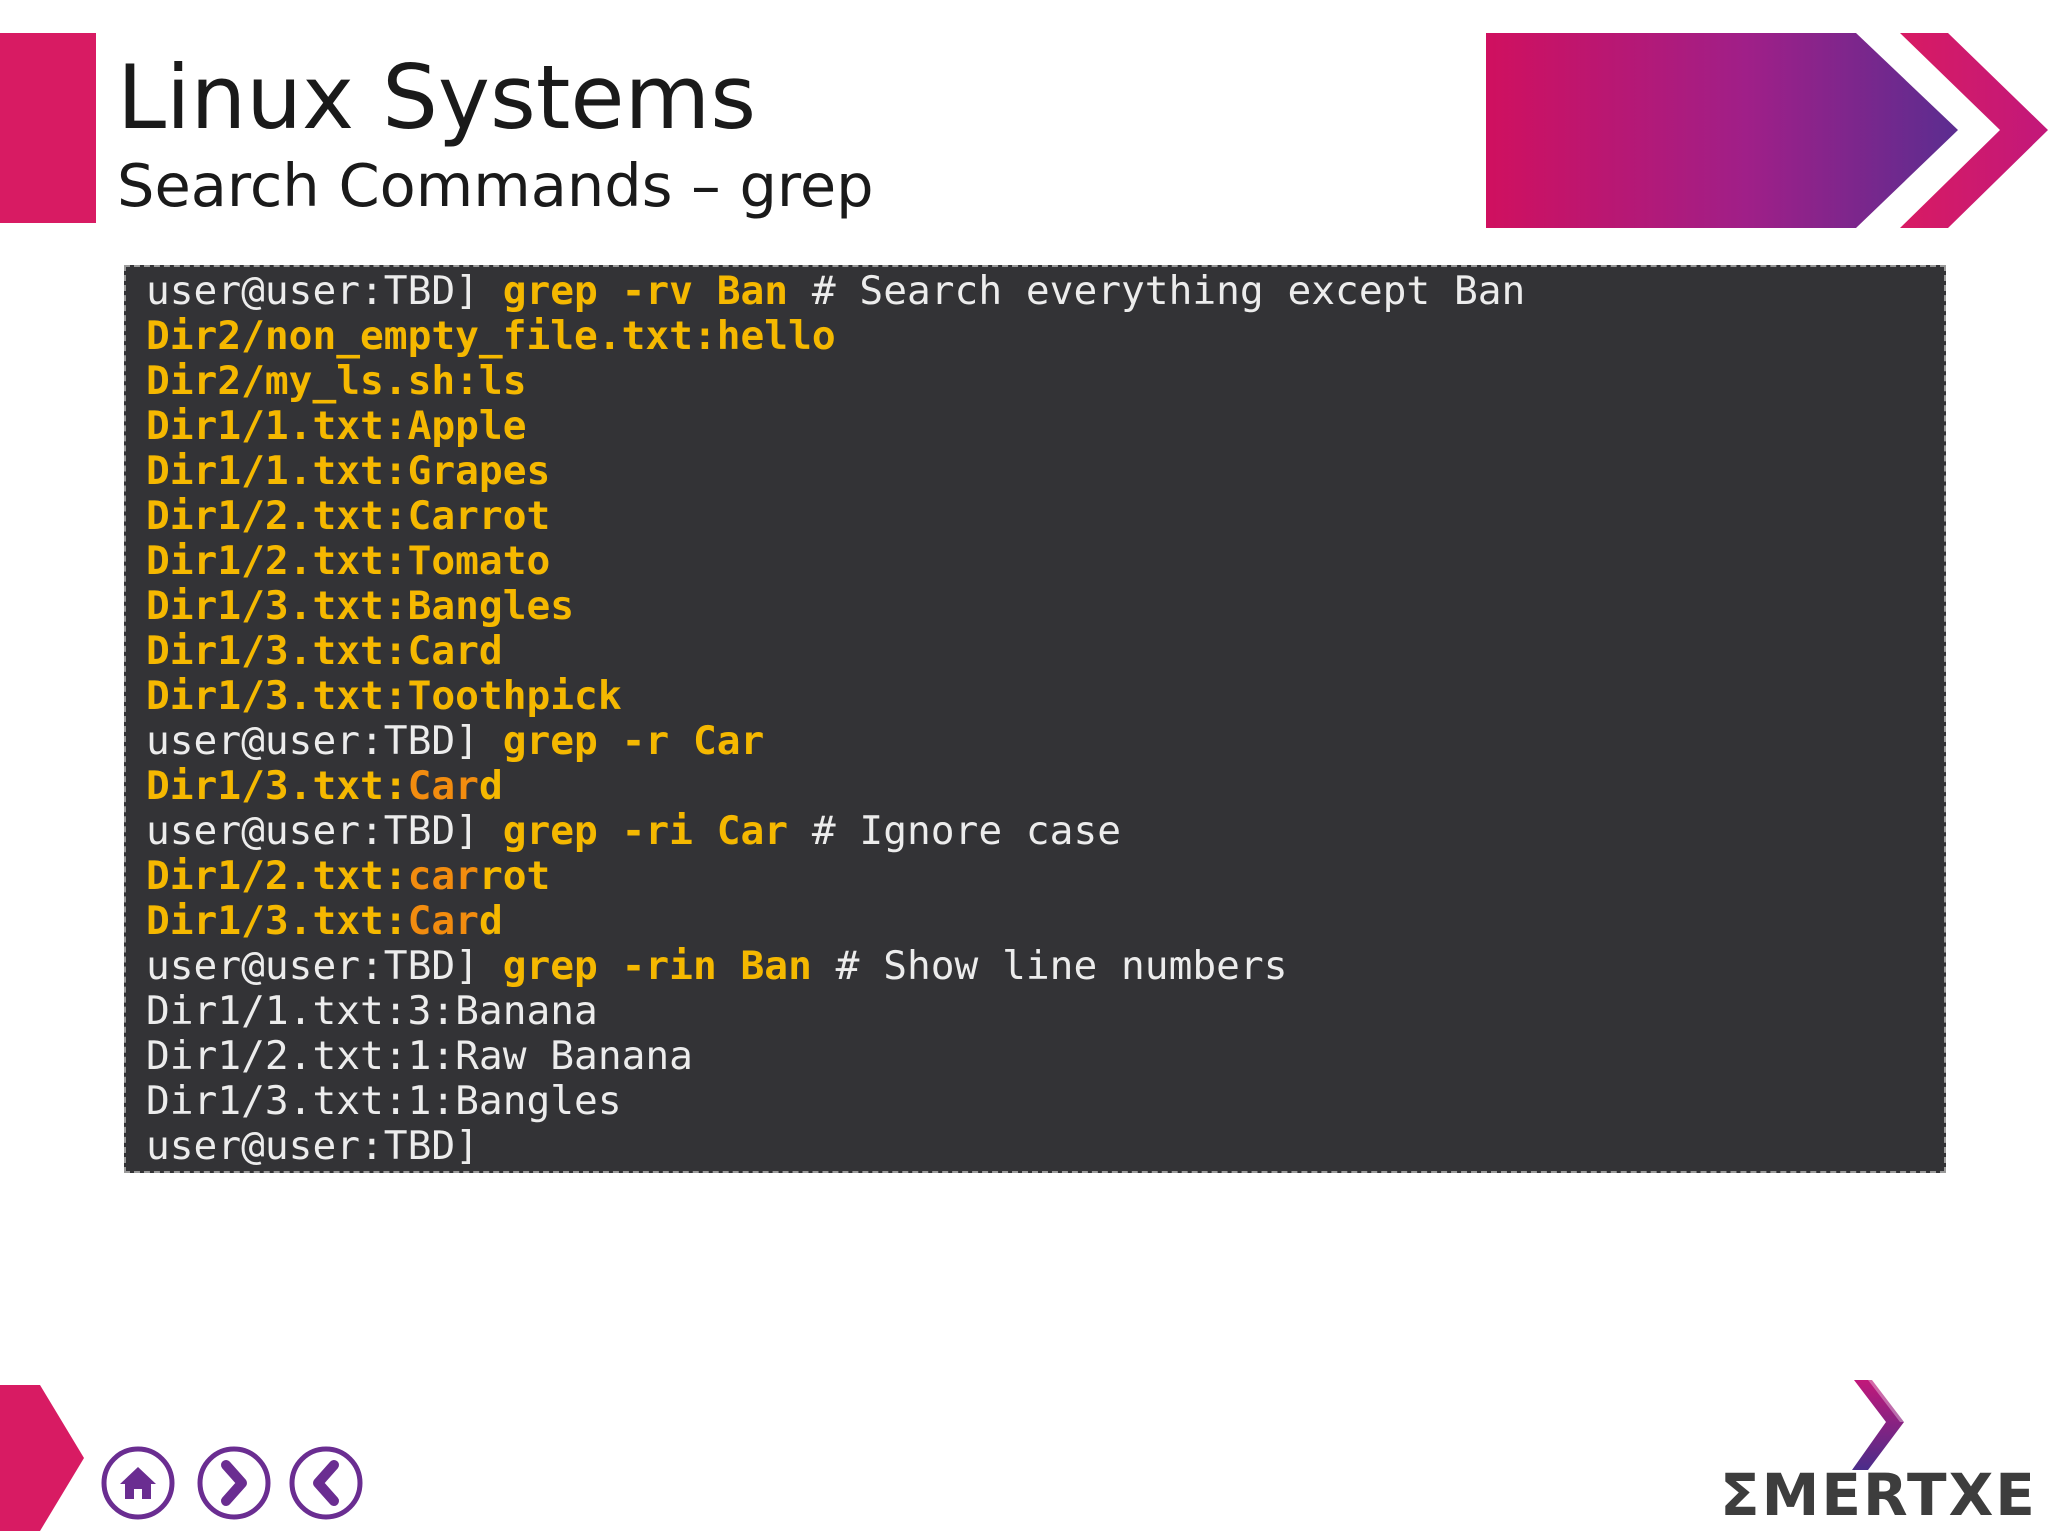  Describe the element at coordinates (1878, 1495) in the screenshot. I see `logo-text: ΣMERTXE` at that location.